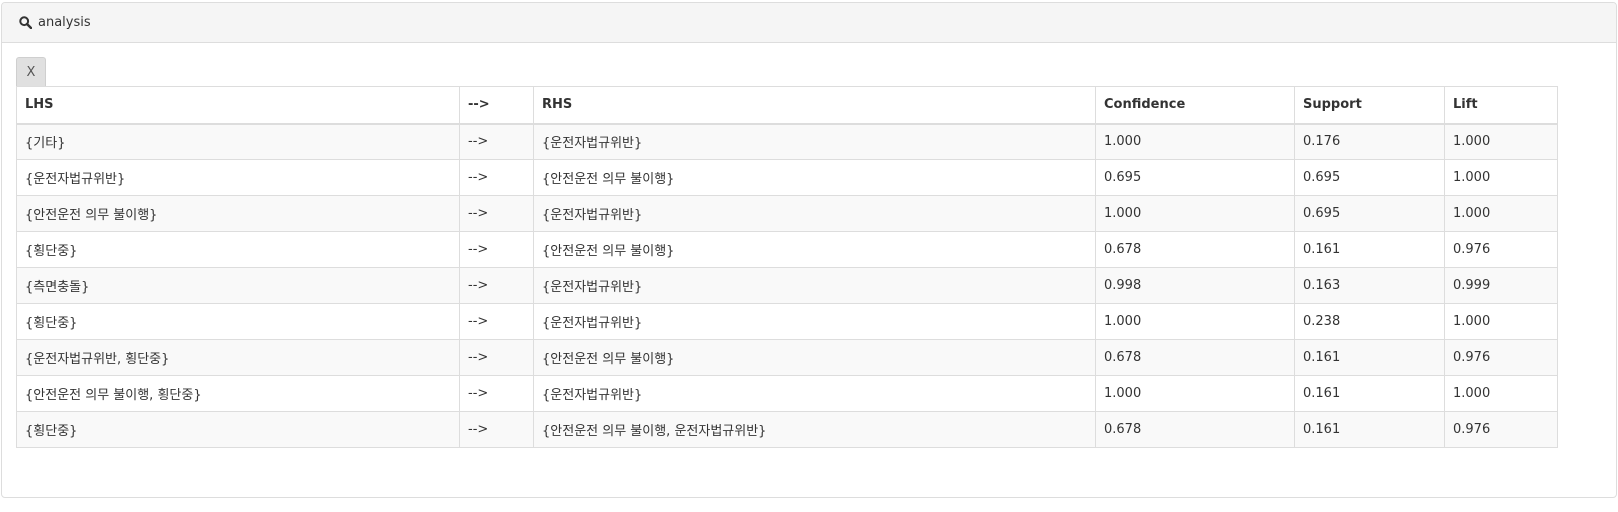  Describe the element at coordinates (1195, 105) in the screenshot. I see `header-confidence: Confidence` at that location.